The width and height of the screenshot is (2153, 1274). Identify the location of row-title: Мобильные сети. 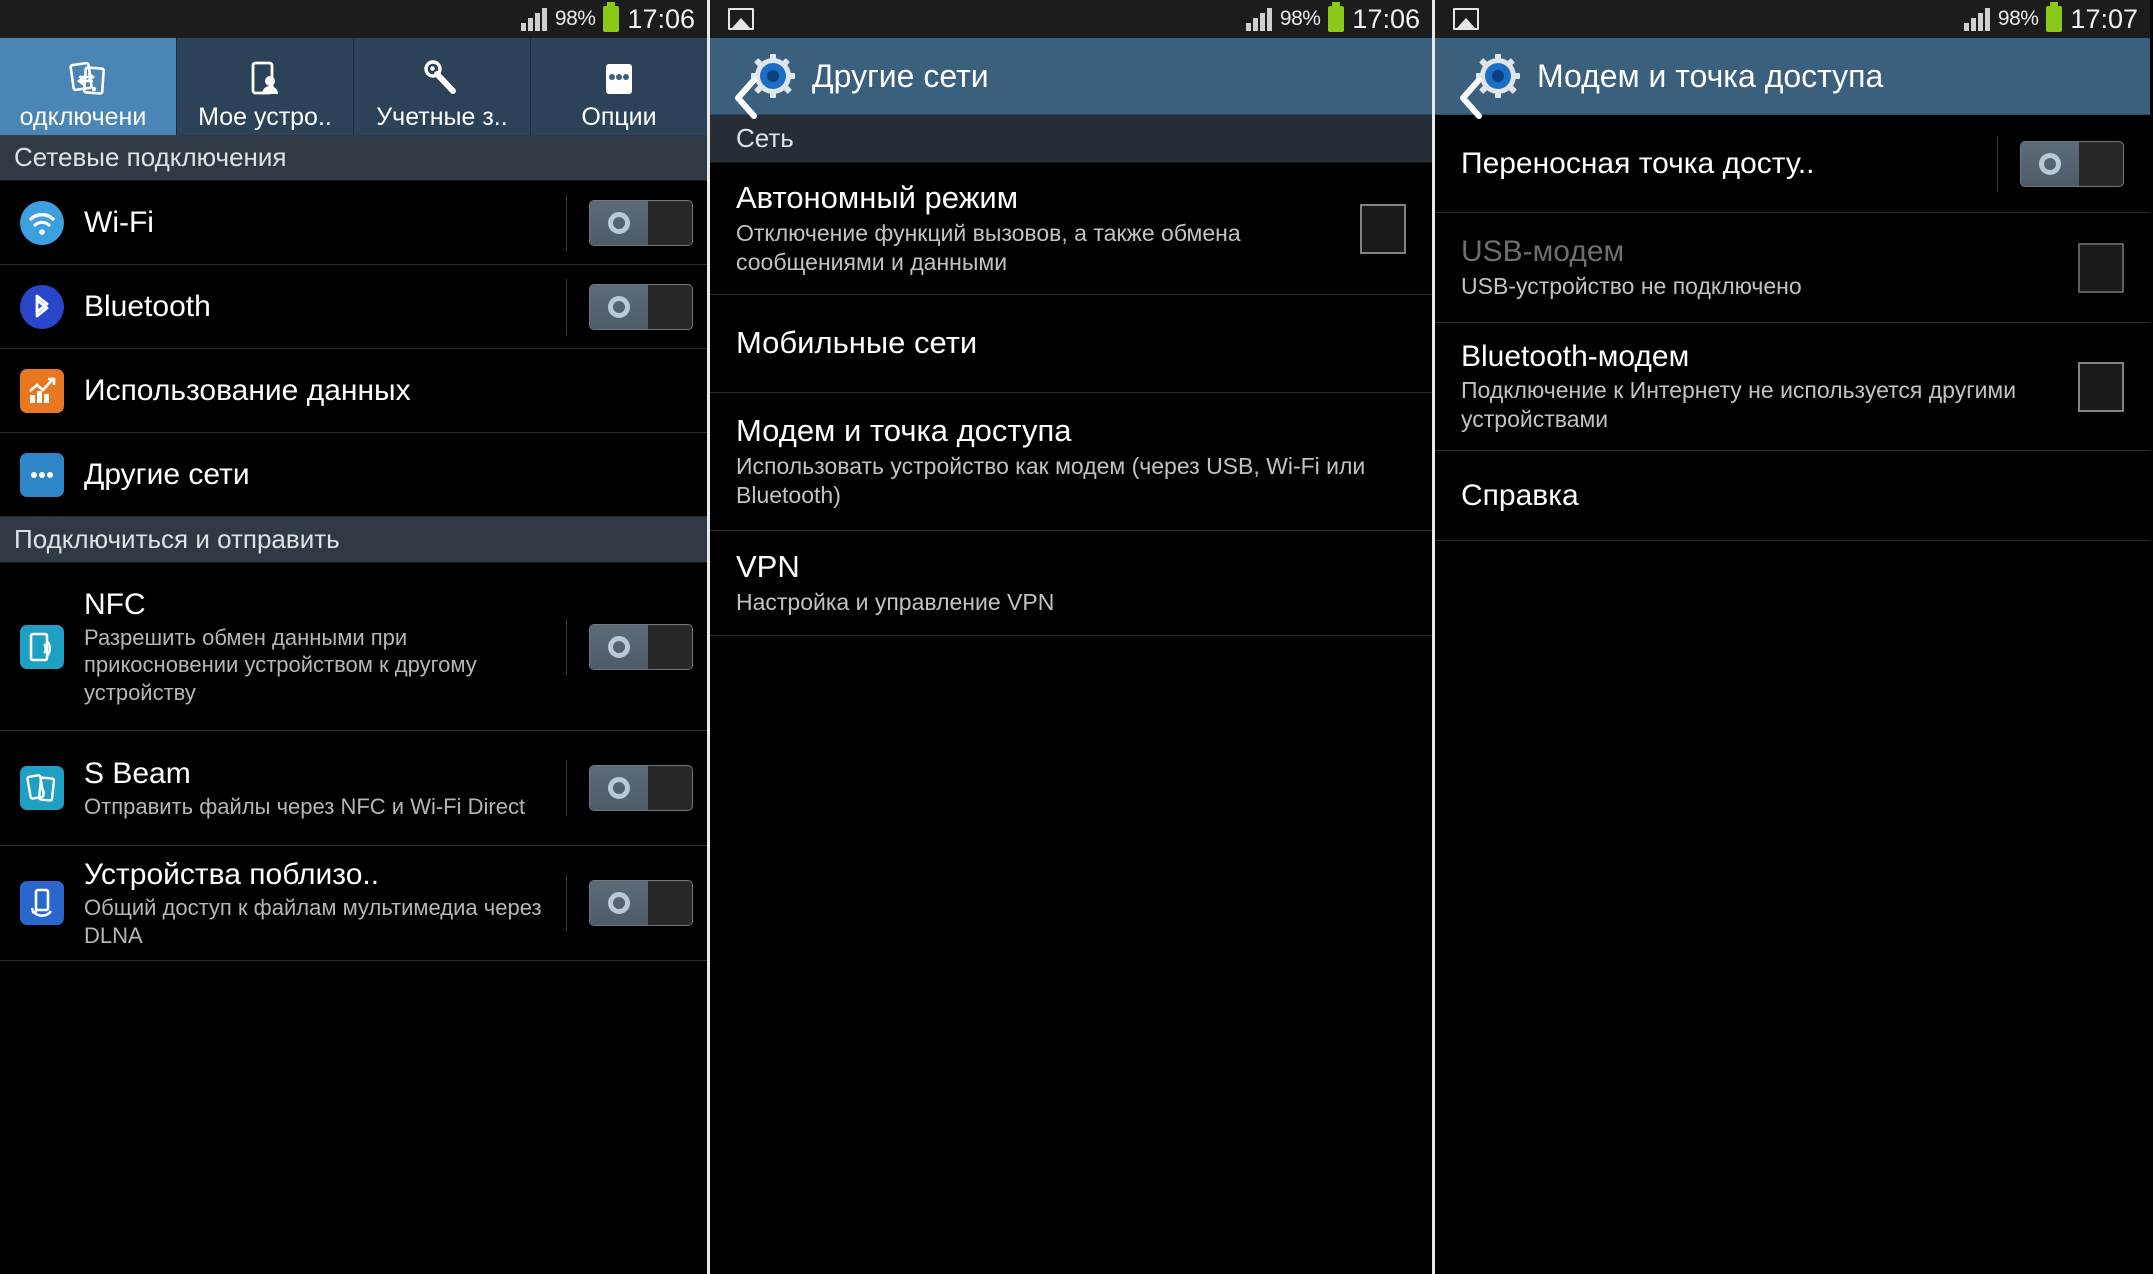
(857, 343).